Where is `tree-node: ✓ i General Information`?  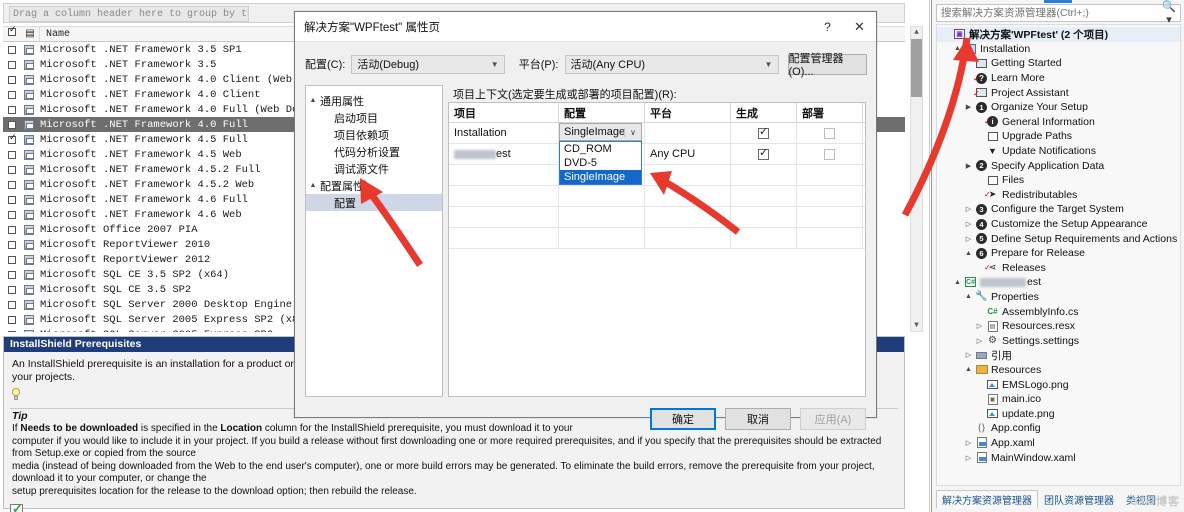 tree-node: ✓ i General Information is located at coordinates (1058, 122).